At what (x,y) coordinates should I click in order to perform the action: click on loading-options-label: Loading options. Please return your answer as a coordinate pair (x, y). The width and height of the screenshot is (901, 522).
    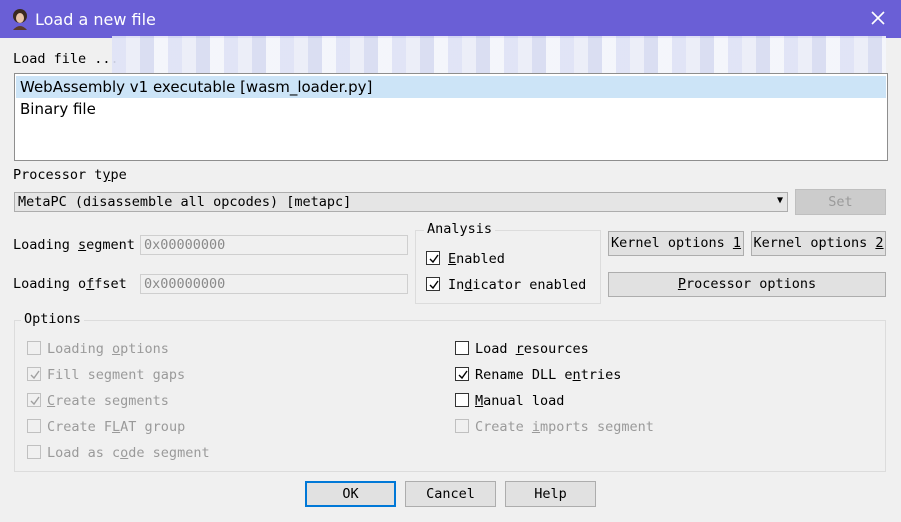
    Looking at the image, I should click on (108, 349).